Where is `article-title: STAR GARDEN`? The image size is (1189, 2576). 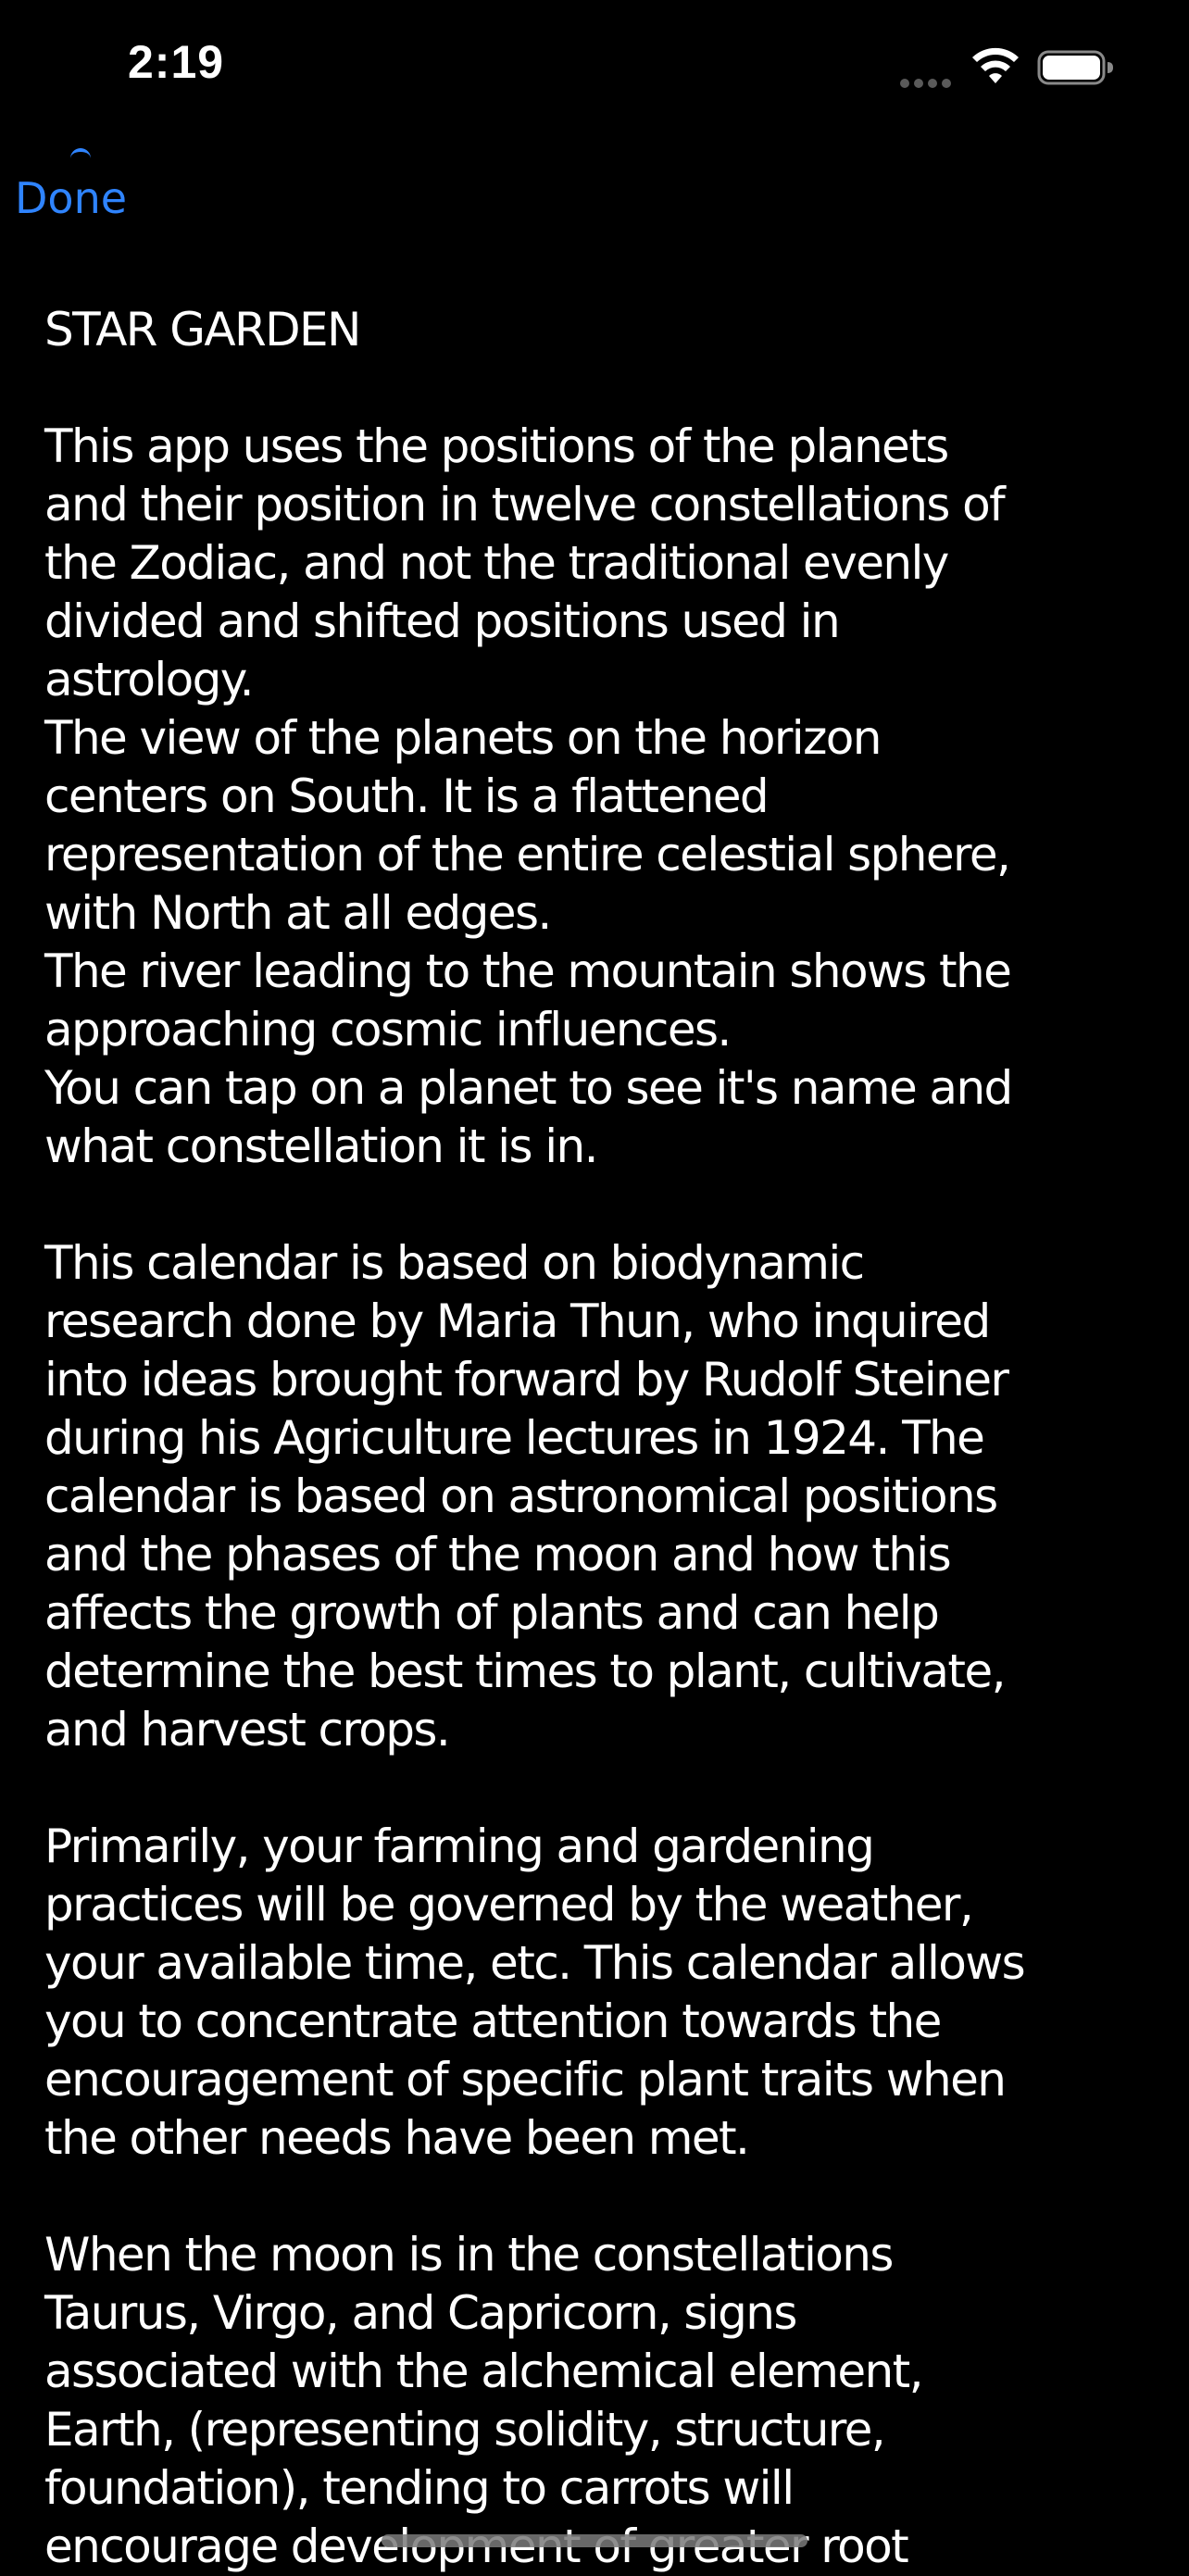 article-title: STAR GARDEN is located at coordinates (202, 330).